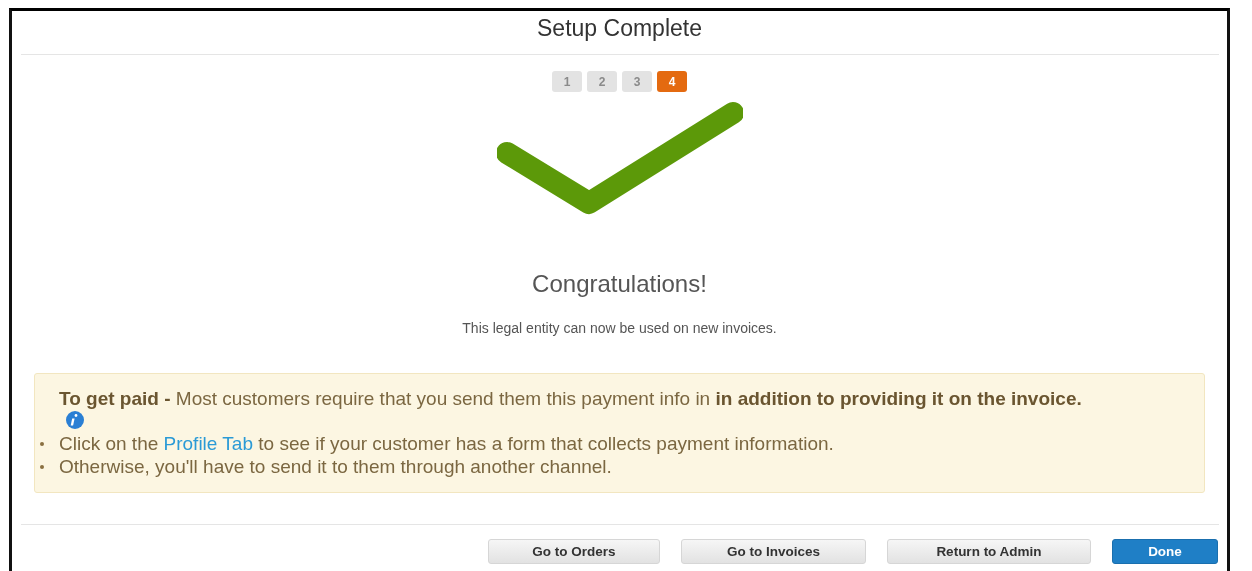 This screenshot has width=1252, height=571. What do you see at coordinates (75, 420) in the screenshot?
I see `info-icon` at bounding box center [75, 420].